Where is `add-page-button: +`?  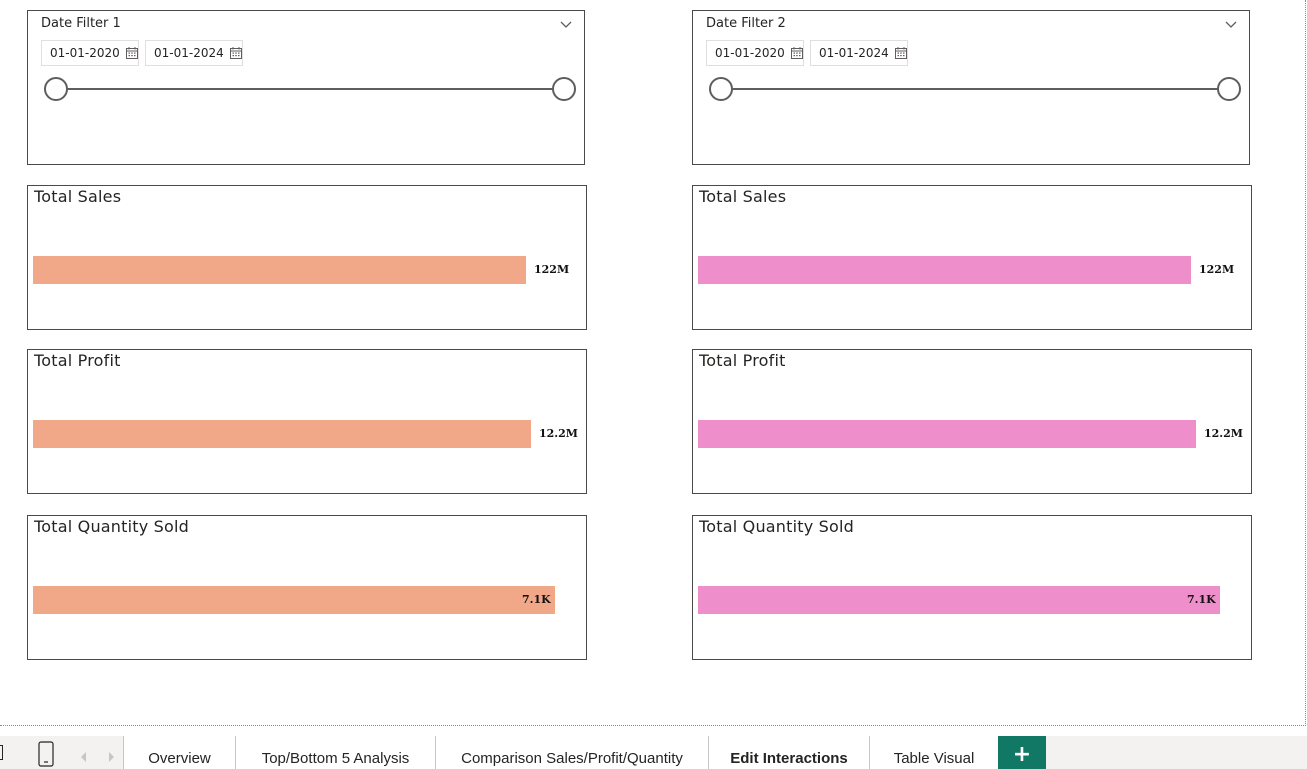
add-page-button: + is located at coordinates (1022, 752).